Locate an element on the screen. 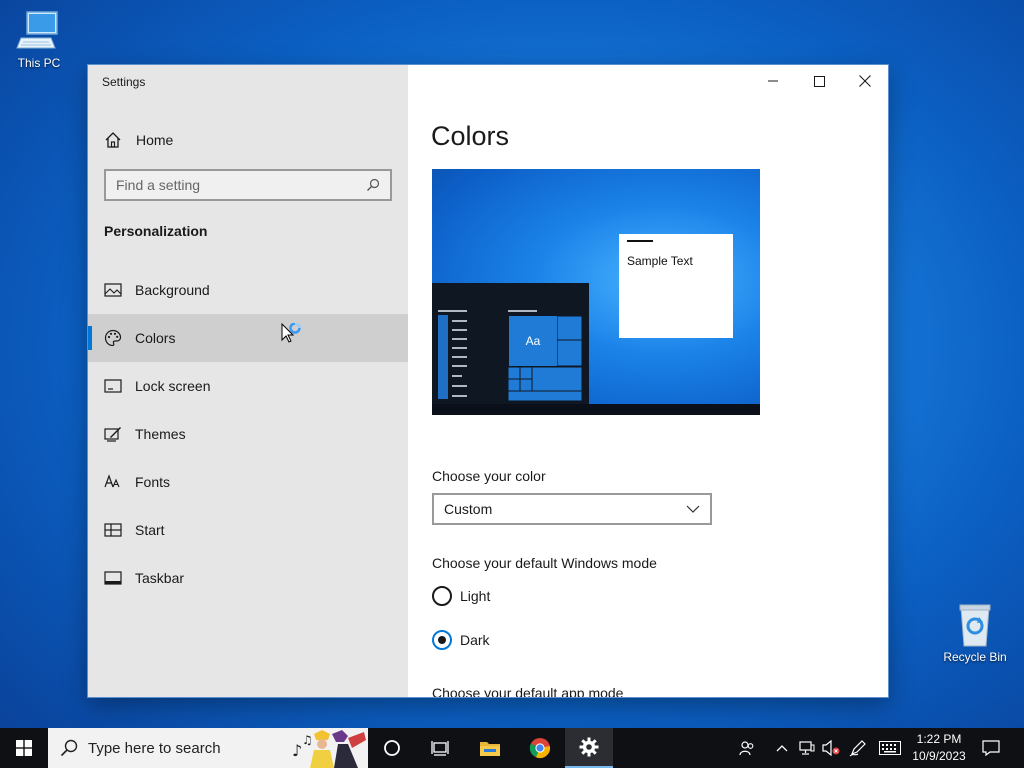  task-view-button is located at coordinates (440, 748).